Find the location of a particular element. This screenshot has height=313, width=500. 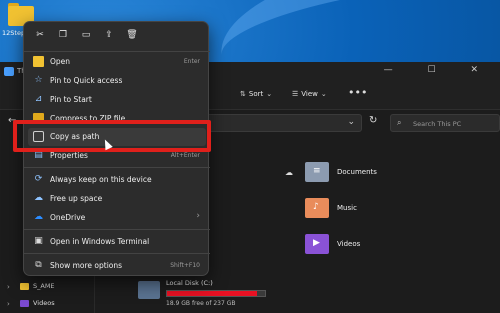

share-icon: ⇪ is located at coordinates (109, 35).